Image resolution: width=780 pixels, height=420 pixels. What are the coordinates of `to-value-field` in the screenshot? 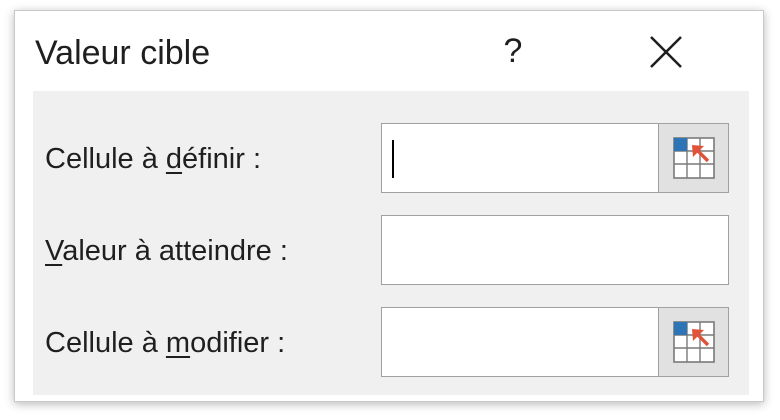 It's located at (555, 250).